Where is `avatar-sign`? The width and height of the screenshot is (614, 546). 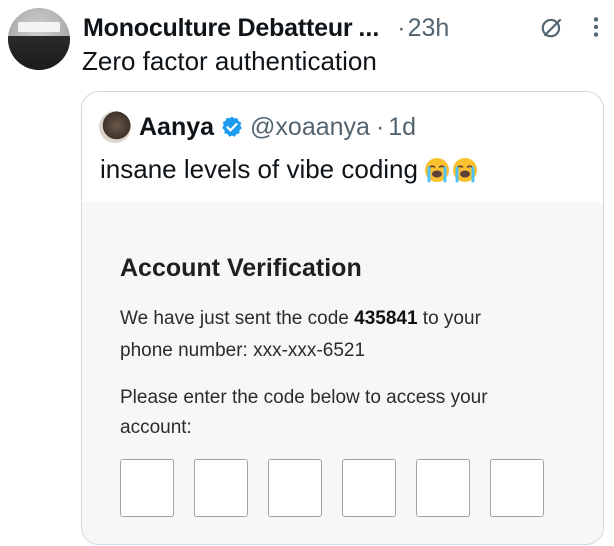 avatar-sign is located at coordinates (39, 27).